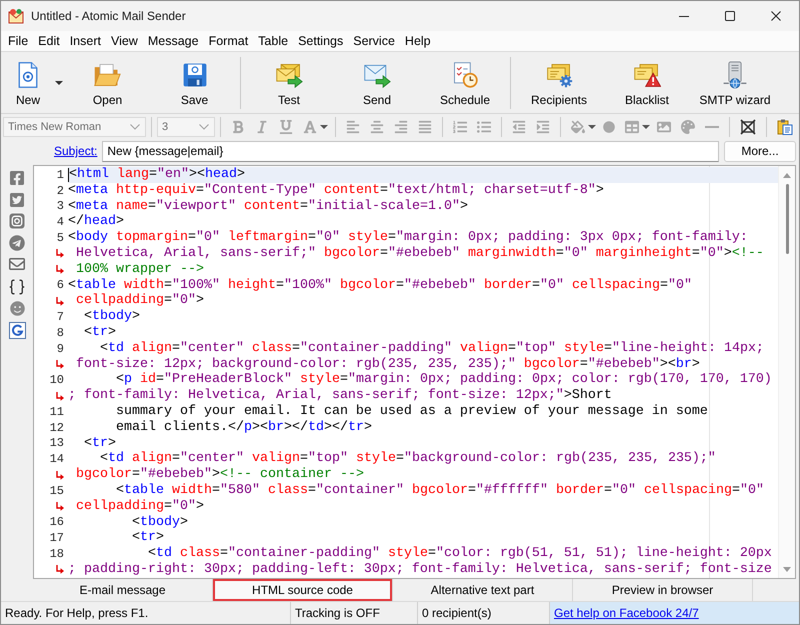 The height and width of the screenshot is (625, 800). I want to click on facebook-icon, so click(17, 178).